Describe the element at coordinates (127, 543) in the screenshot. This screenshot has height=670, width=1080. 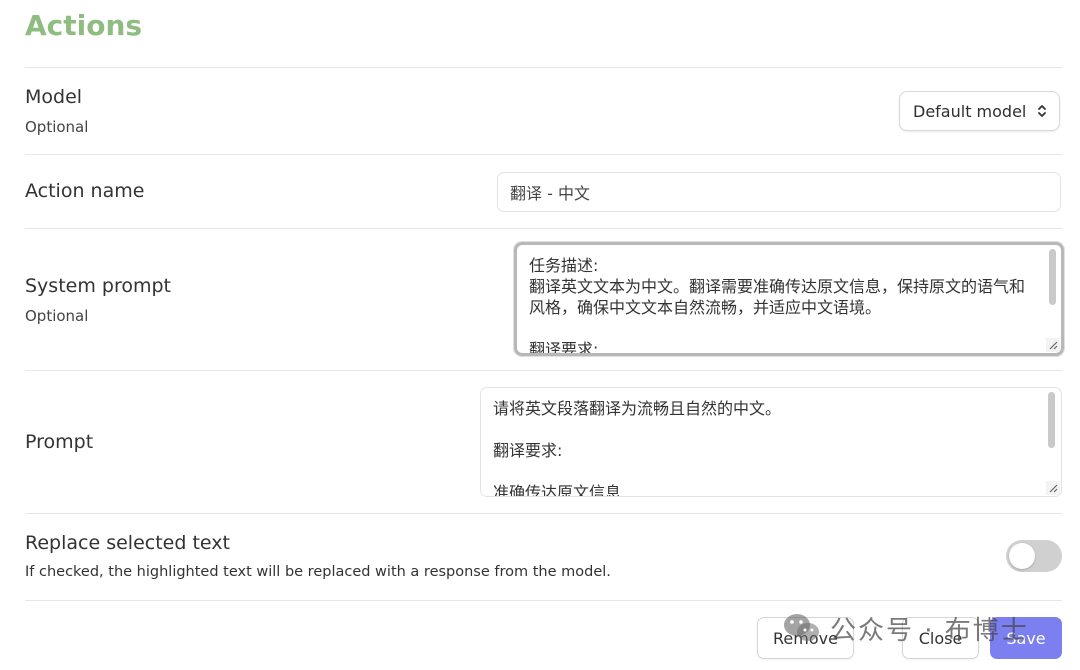
I see `replace-text-label: Replace selected text` at that location.